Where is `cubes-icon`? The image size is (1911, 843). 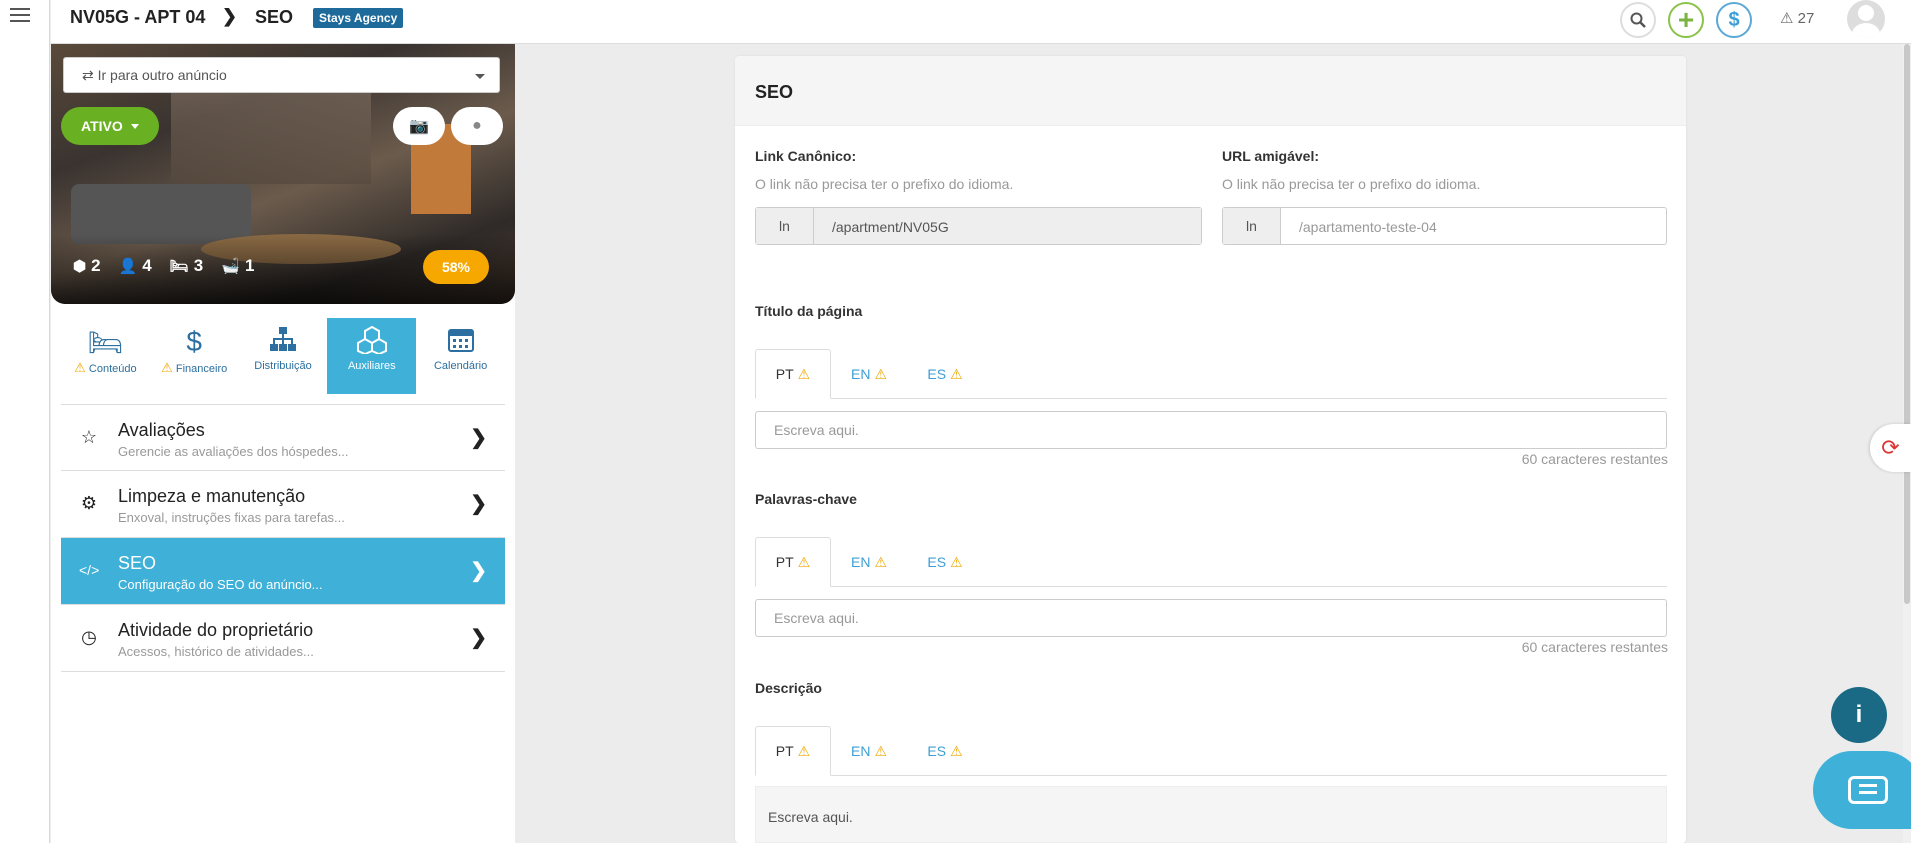 cubes-icon is located at coordinates (371, 342).